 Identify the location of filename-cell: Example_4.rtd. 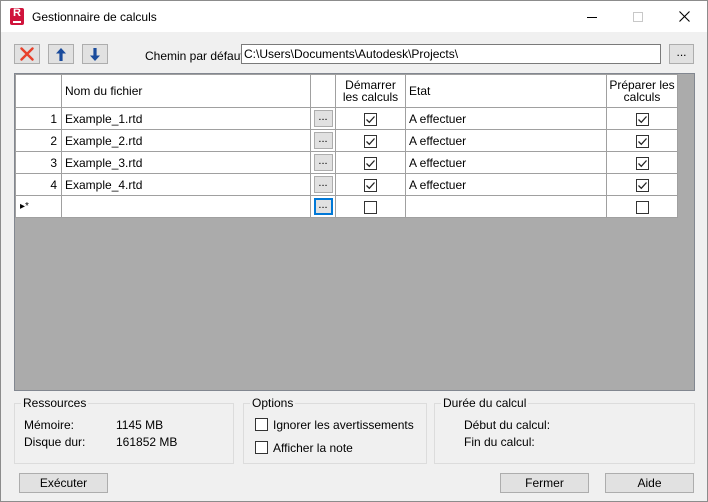
(186, 184).